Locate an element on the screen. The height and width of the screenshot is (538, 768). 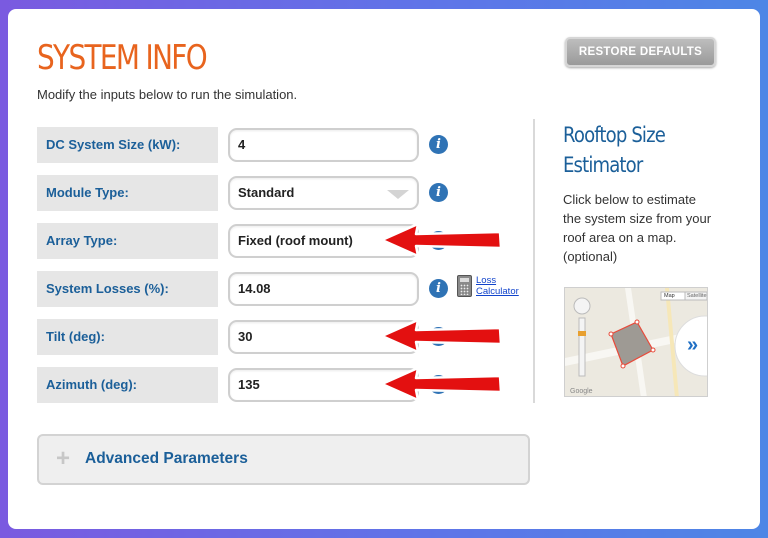
map-type-map-button: Map is located at coordinates (669, 296).